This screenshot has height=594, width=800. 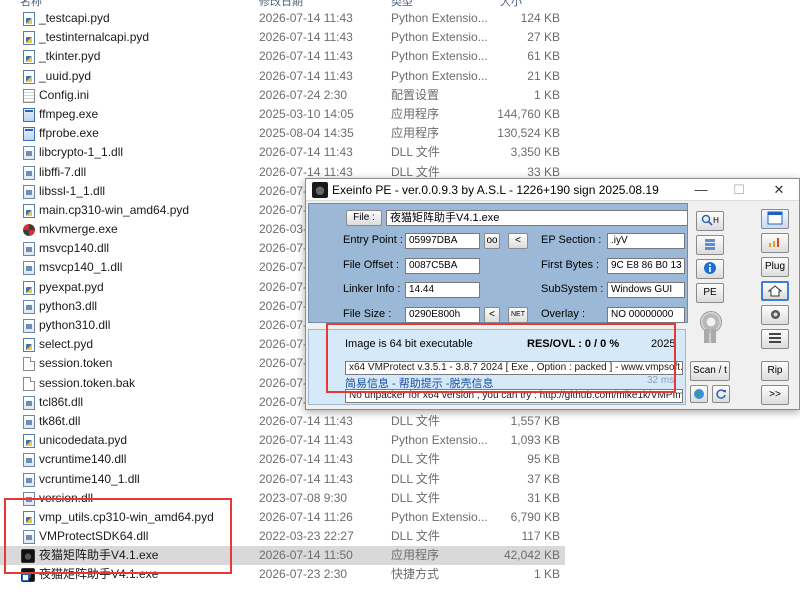 What do you see at coordinates (779, 190) in the screenshot?
I see `close-button: ✕` at bounding box center [779, 190].